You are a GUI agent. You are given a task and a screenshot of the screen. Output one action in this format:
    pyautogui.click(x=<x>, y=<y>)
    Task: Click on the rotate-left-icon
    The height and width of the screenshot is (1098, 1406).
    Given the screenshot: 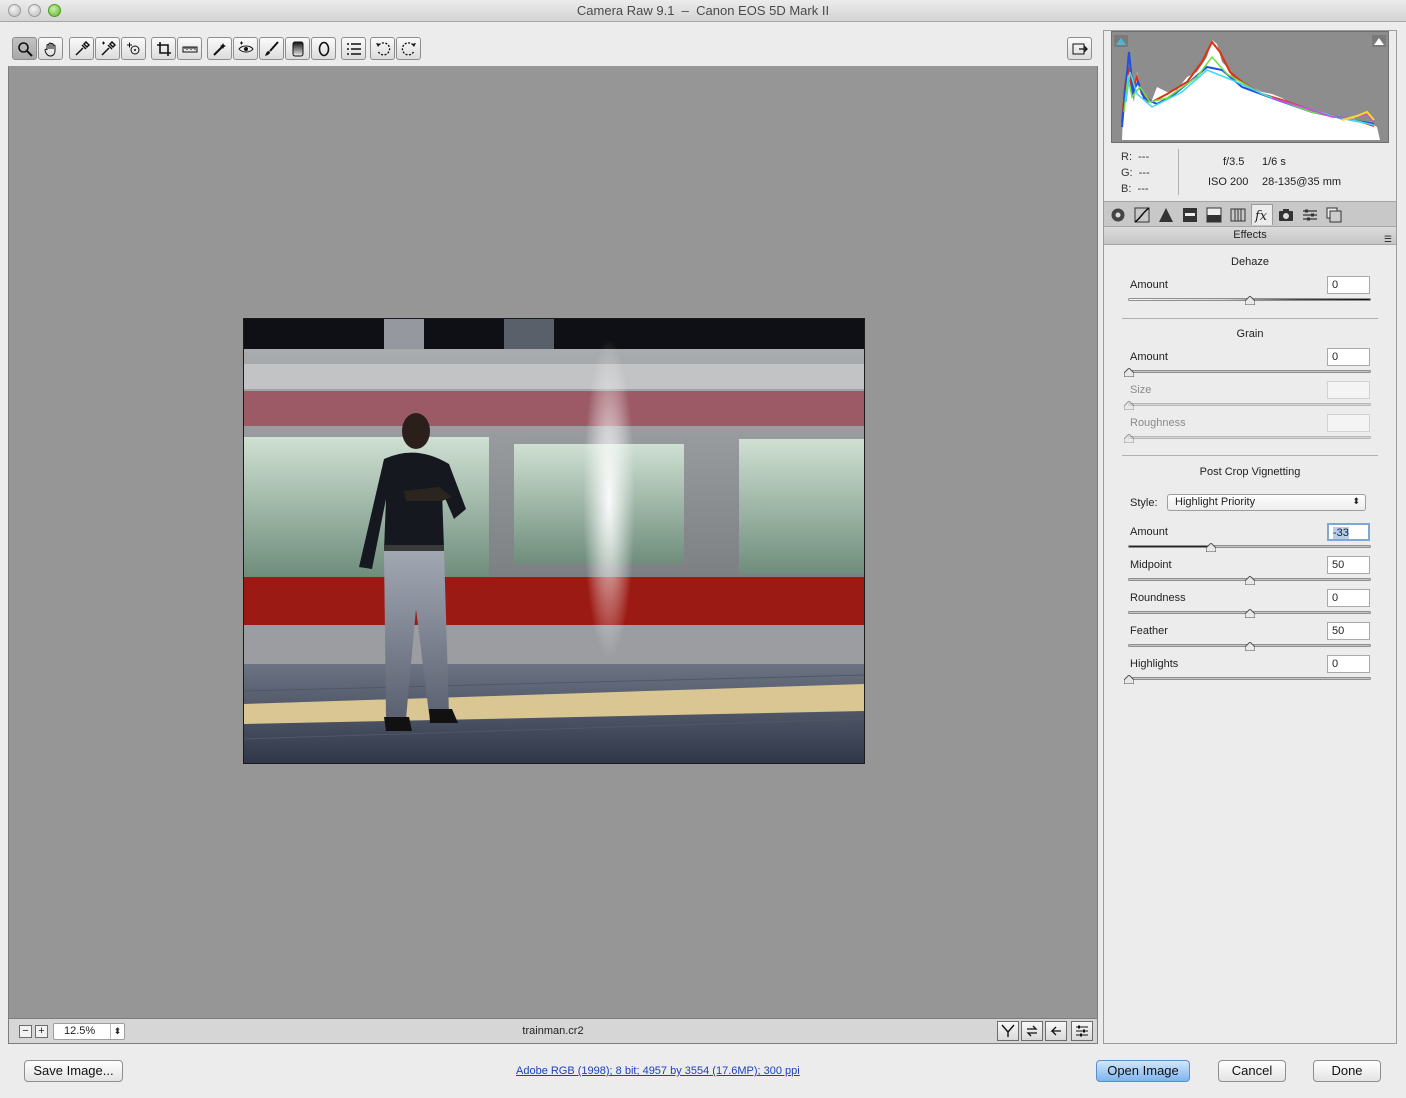 What is the action you would take?
    pyautogui.click(x=382, y=48)
    